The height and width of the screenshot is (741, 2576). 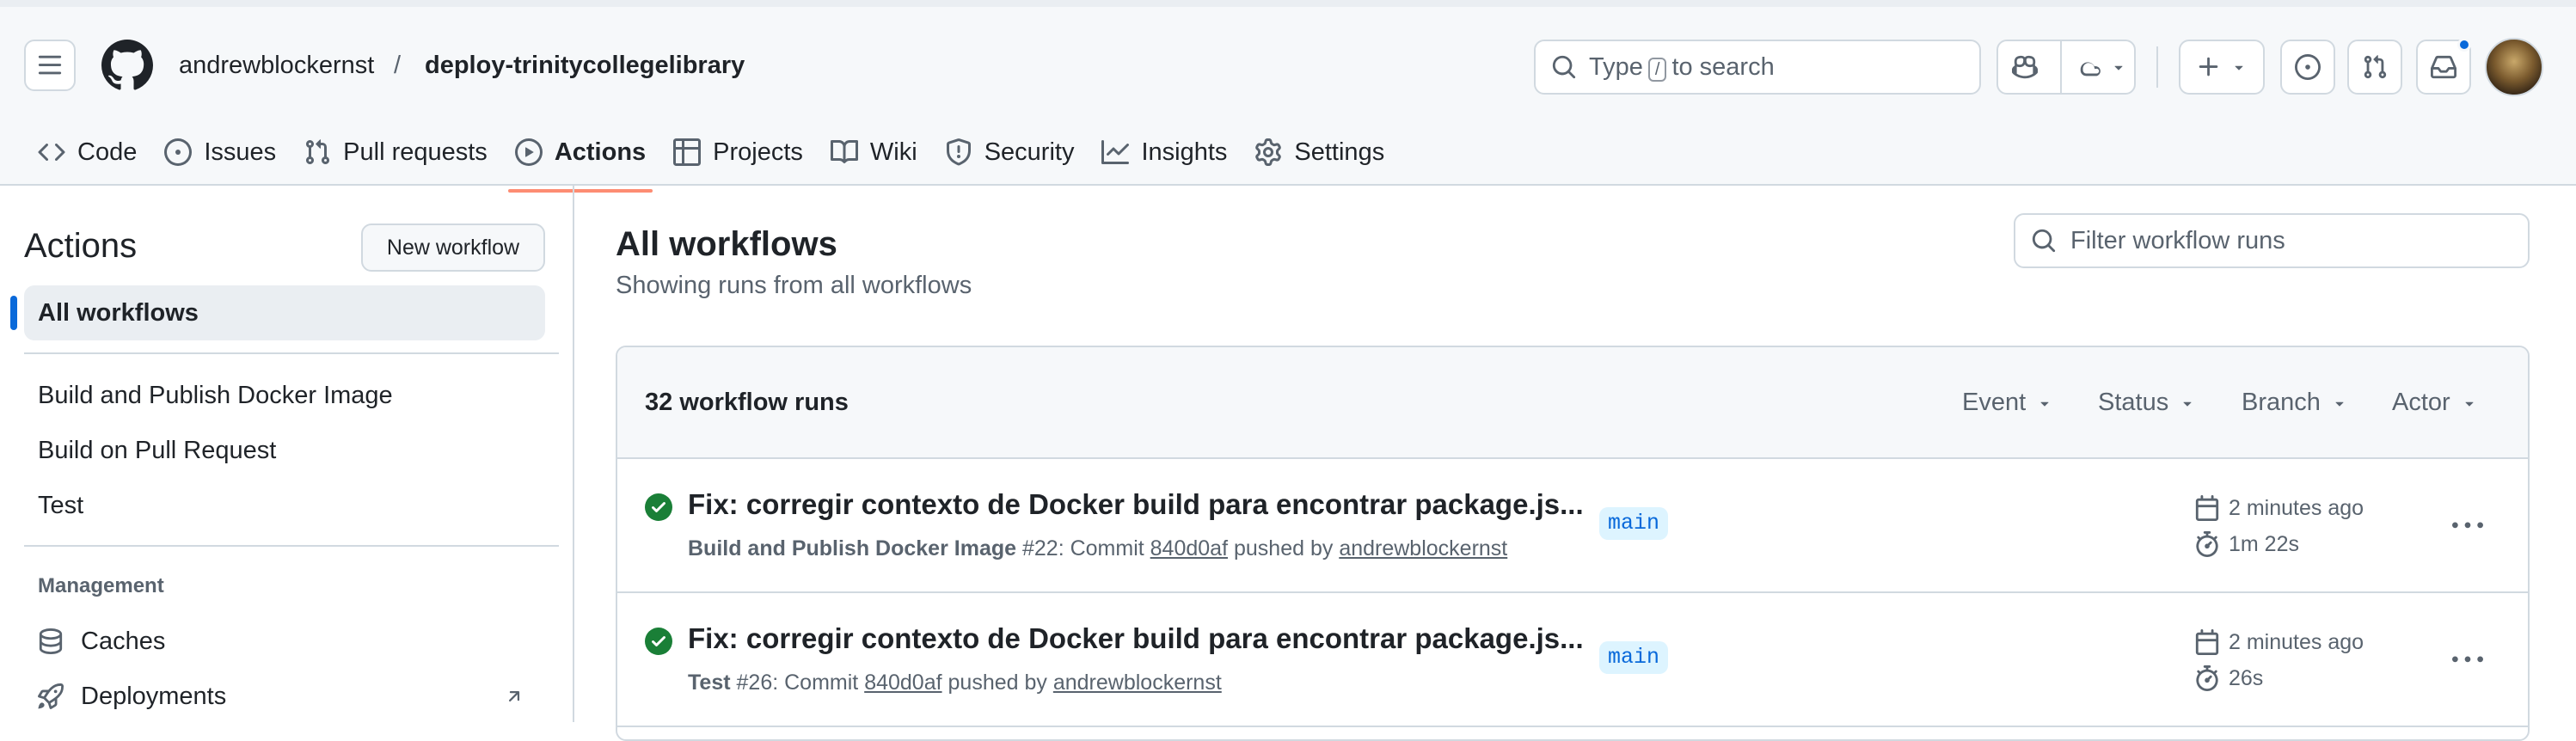 I want to click on breadcrumb-owner: andrewblockernst, so click(x=276, y=65).